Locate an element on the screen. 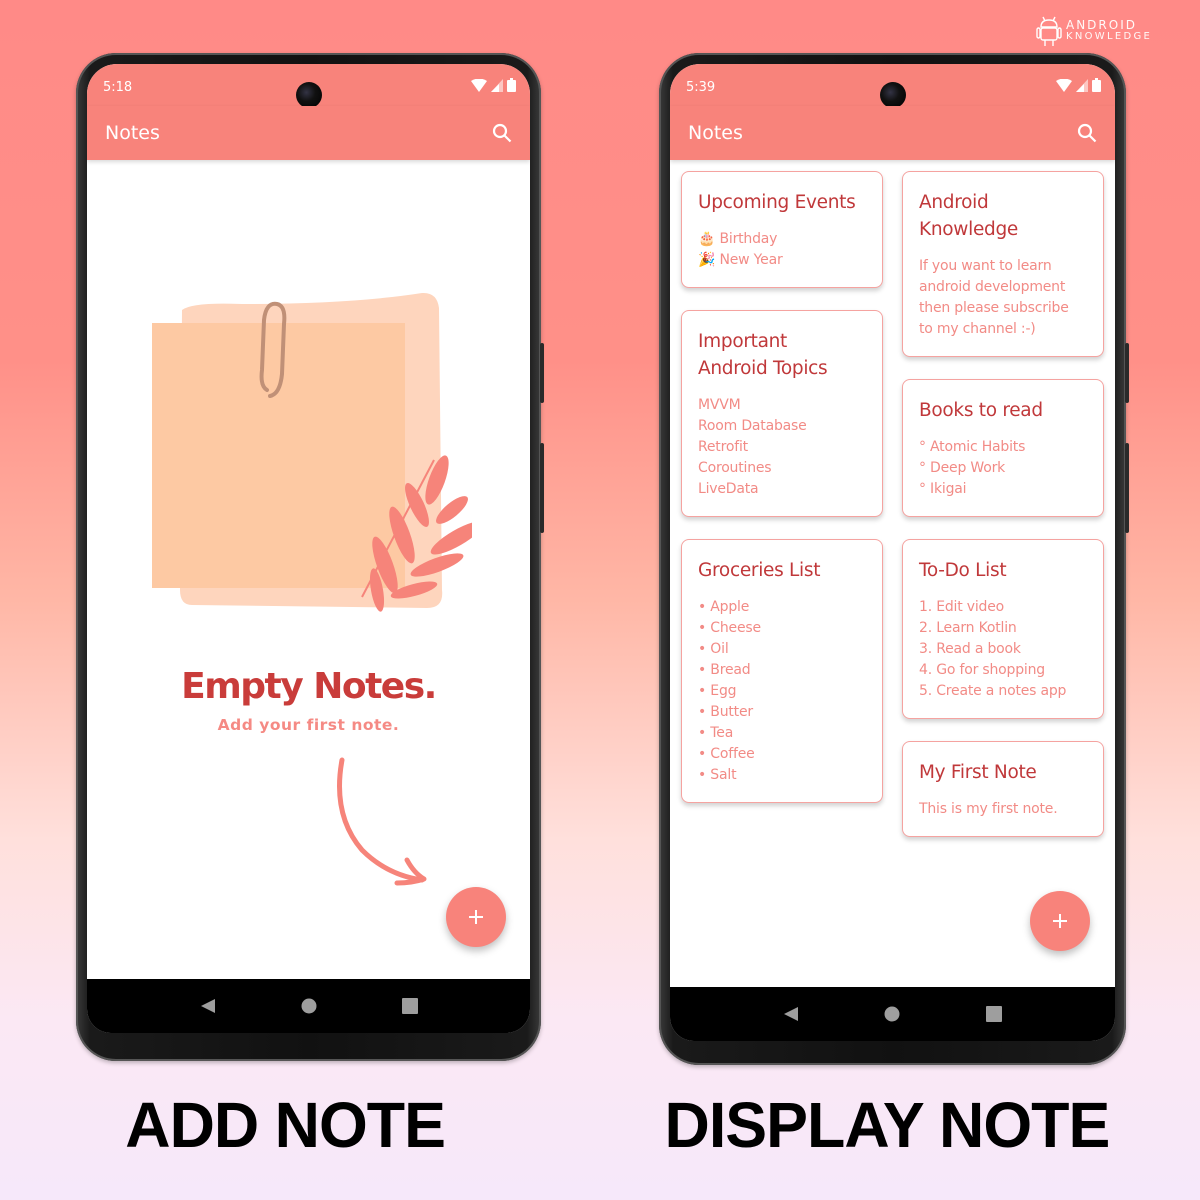  note-line: 🎉 New Year is located at coordinates (740, 260).